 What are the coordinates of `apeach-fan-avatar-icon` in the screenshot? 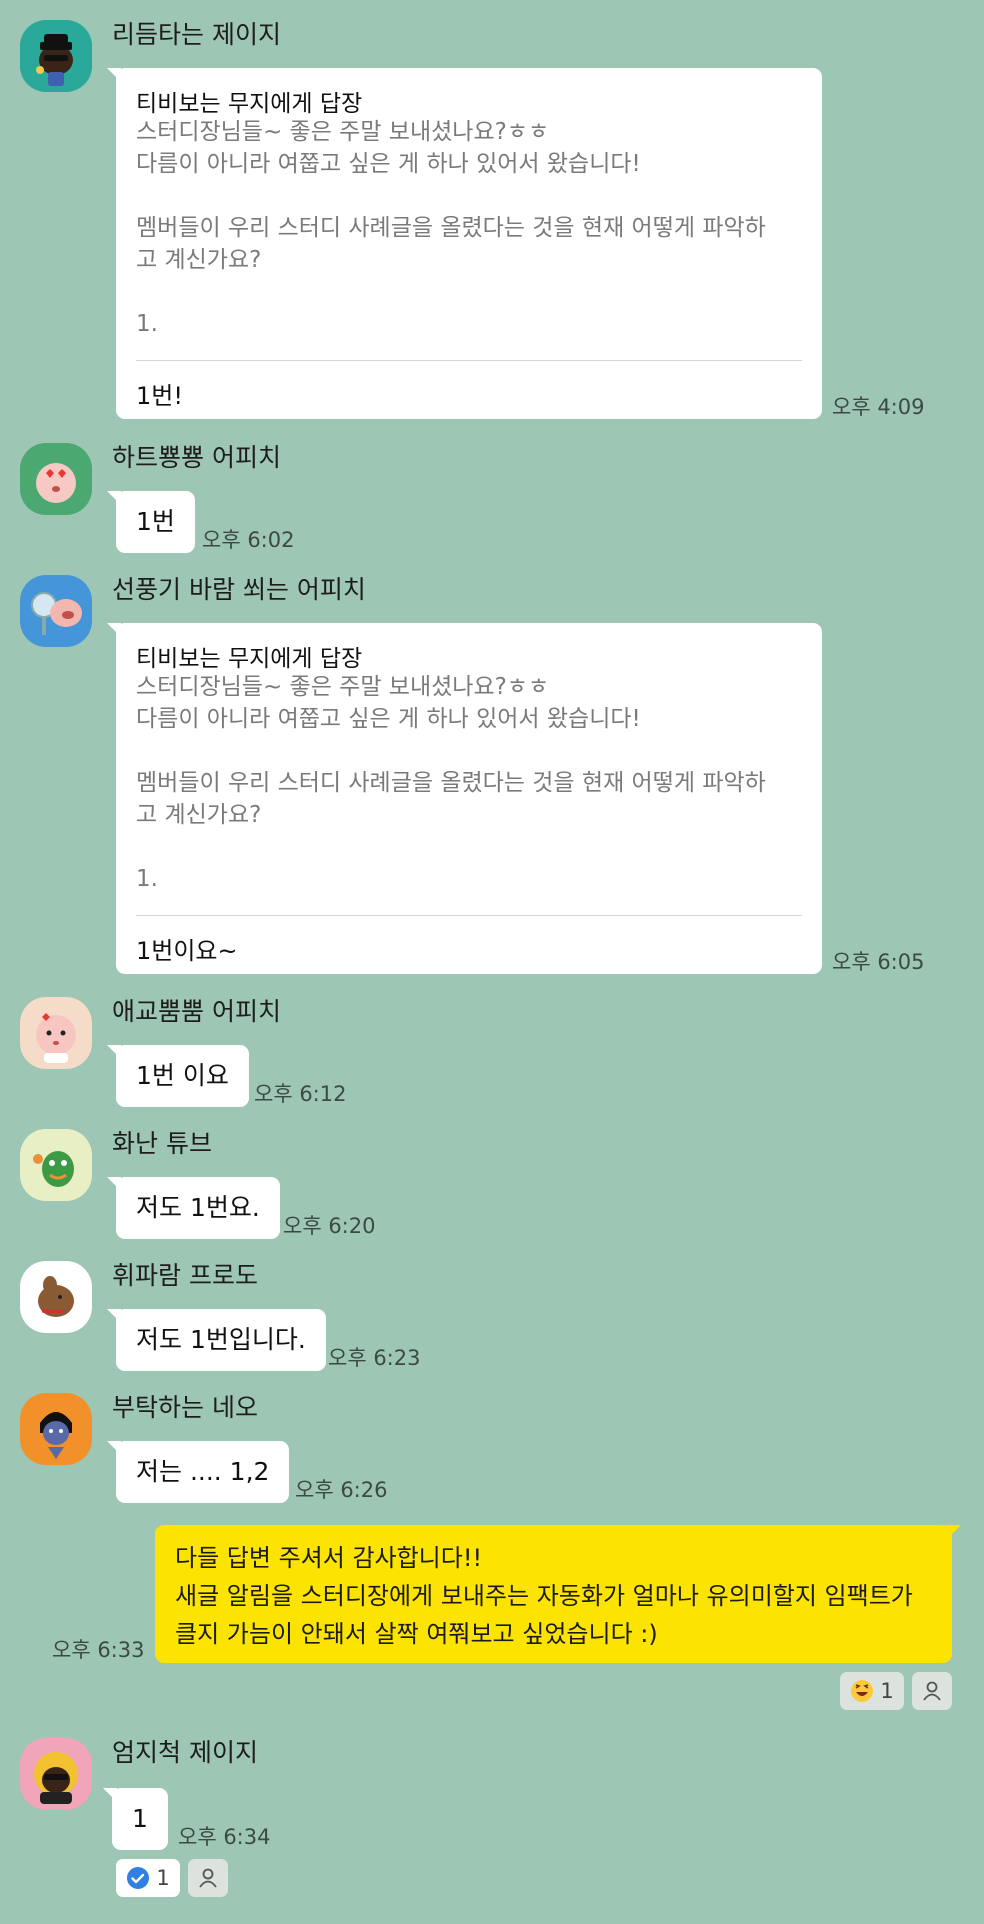 It's located at (56, 613).